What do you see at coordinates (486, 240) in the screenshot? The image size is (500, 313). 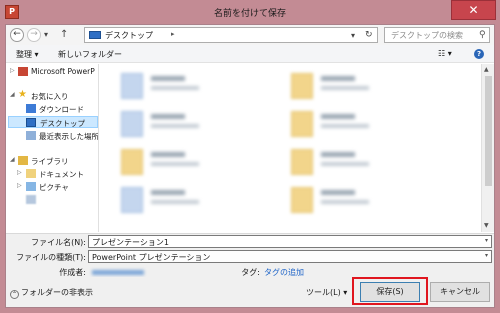 I see `filename-dropdown-icon: ▾` at bounding box center [486, 240].